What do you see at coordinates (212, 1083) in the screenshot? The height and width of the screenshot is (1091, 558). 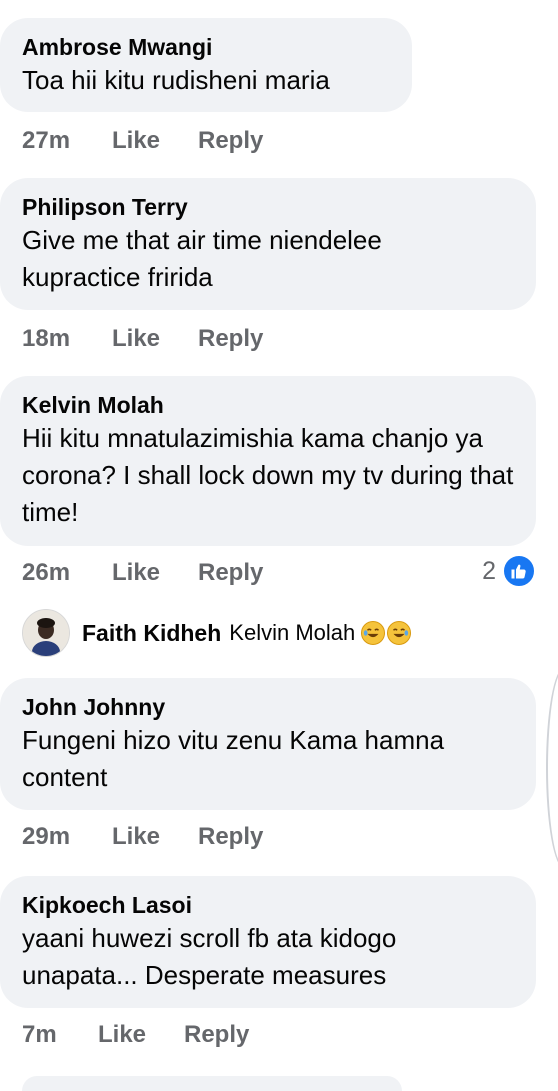 I see `next-comment-bubble` at bounding box center [212, 1083].